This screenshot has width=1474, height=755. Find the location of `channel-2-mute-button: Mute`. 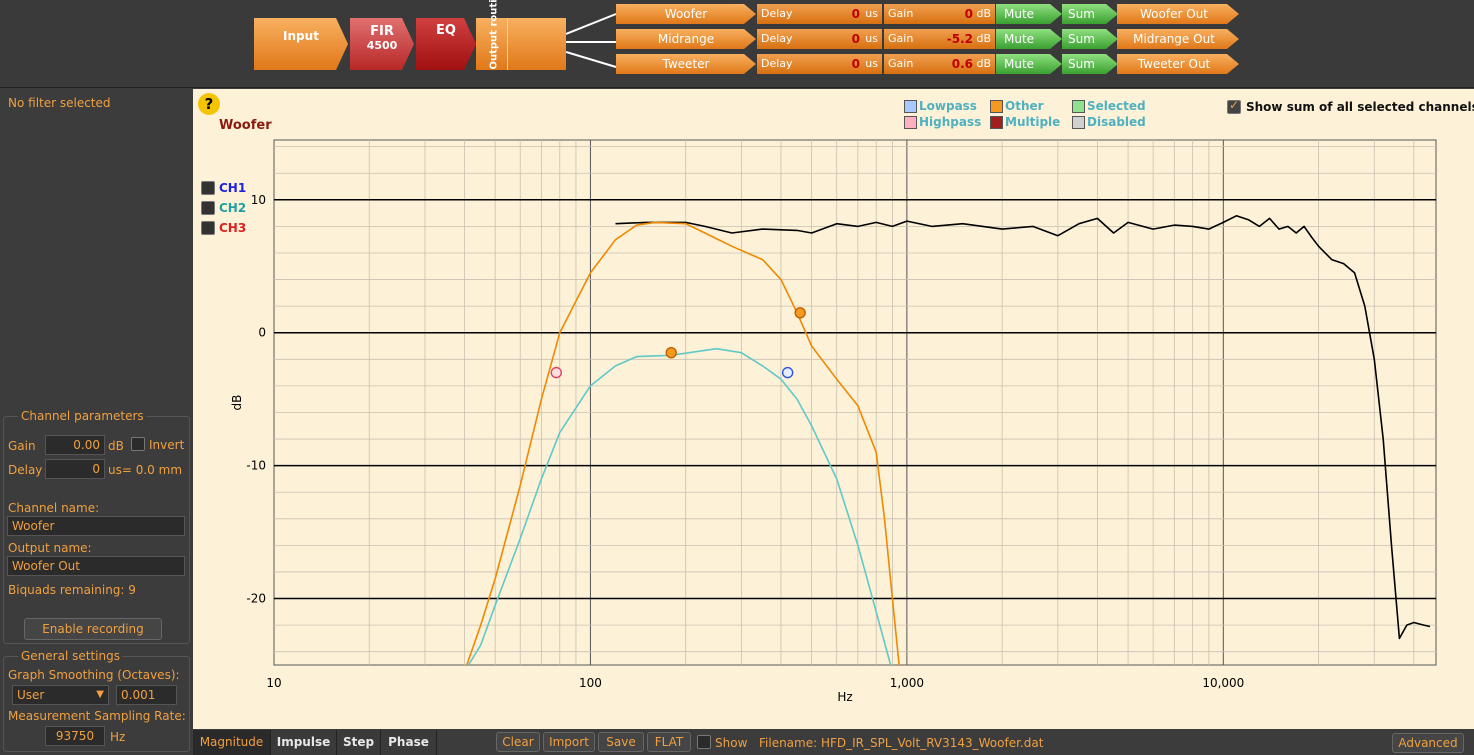

channel-2-mute-button: Mute is located at coordinates (1029, 64).